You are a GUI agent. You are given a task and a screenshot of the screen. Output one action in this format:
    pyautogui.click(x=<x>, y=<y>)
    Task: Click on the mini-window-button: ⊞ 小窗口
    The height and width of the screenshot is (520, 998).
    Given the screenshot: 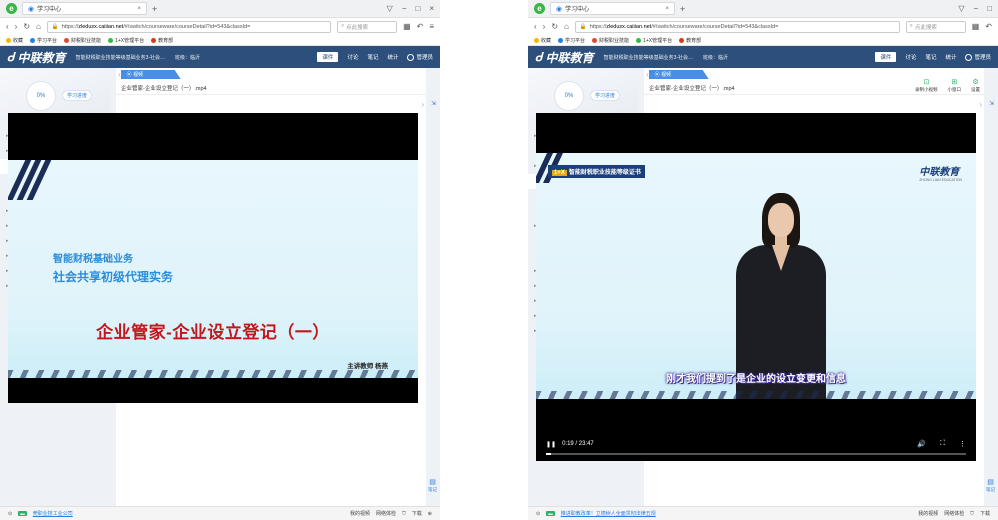 What is the action you would take?
    pyautogui.click(x=955, y=86)
    